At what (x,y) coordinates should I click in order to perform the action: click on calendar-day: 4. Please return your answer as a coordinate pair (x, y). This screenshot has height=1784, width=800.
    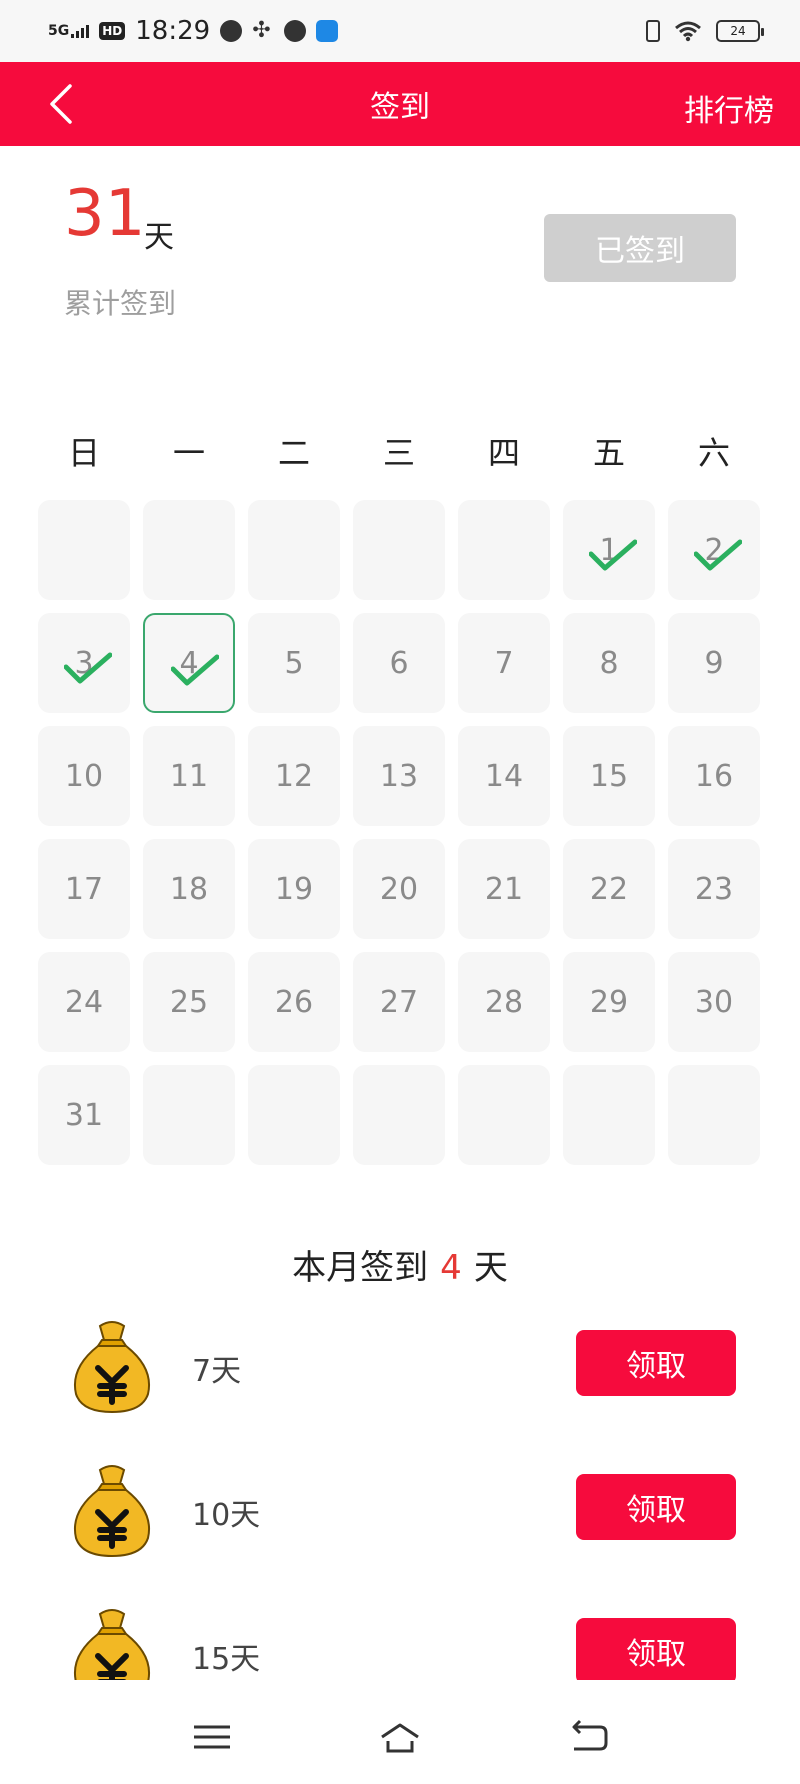
    Looking at the image, I should click on (189, 663).